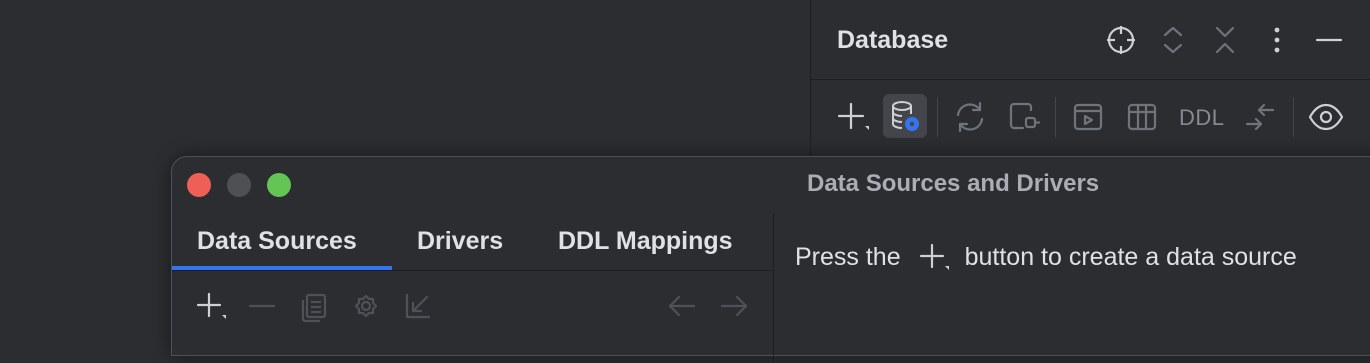 The width and height of the screenshot is (1370, 363). I want to click on minimize-icon, so click(1329, 40).